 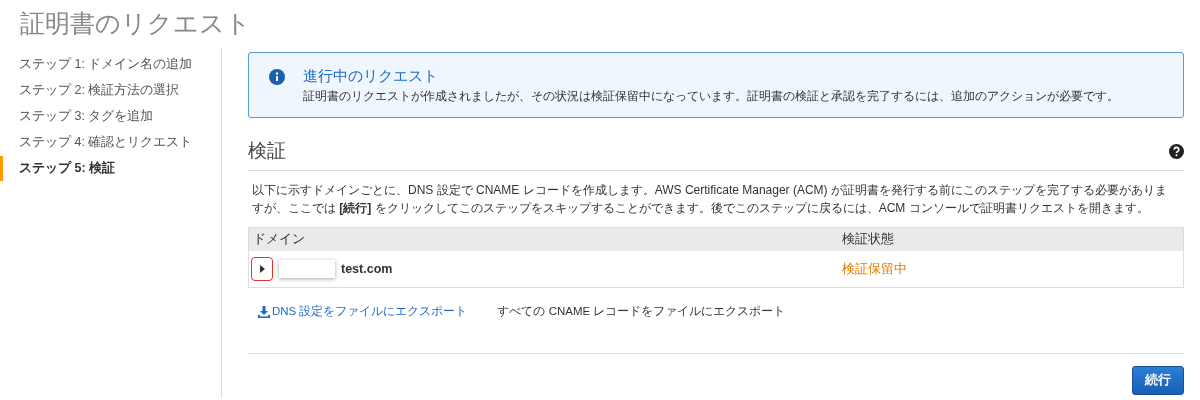 I want to click on caret-right-icon, so click(x=262, y=269).